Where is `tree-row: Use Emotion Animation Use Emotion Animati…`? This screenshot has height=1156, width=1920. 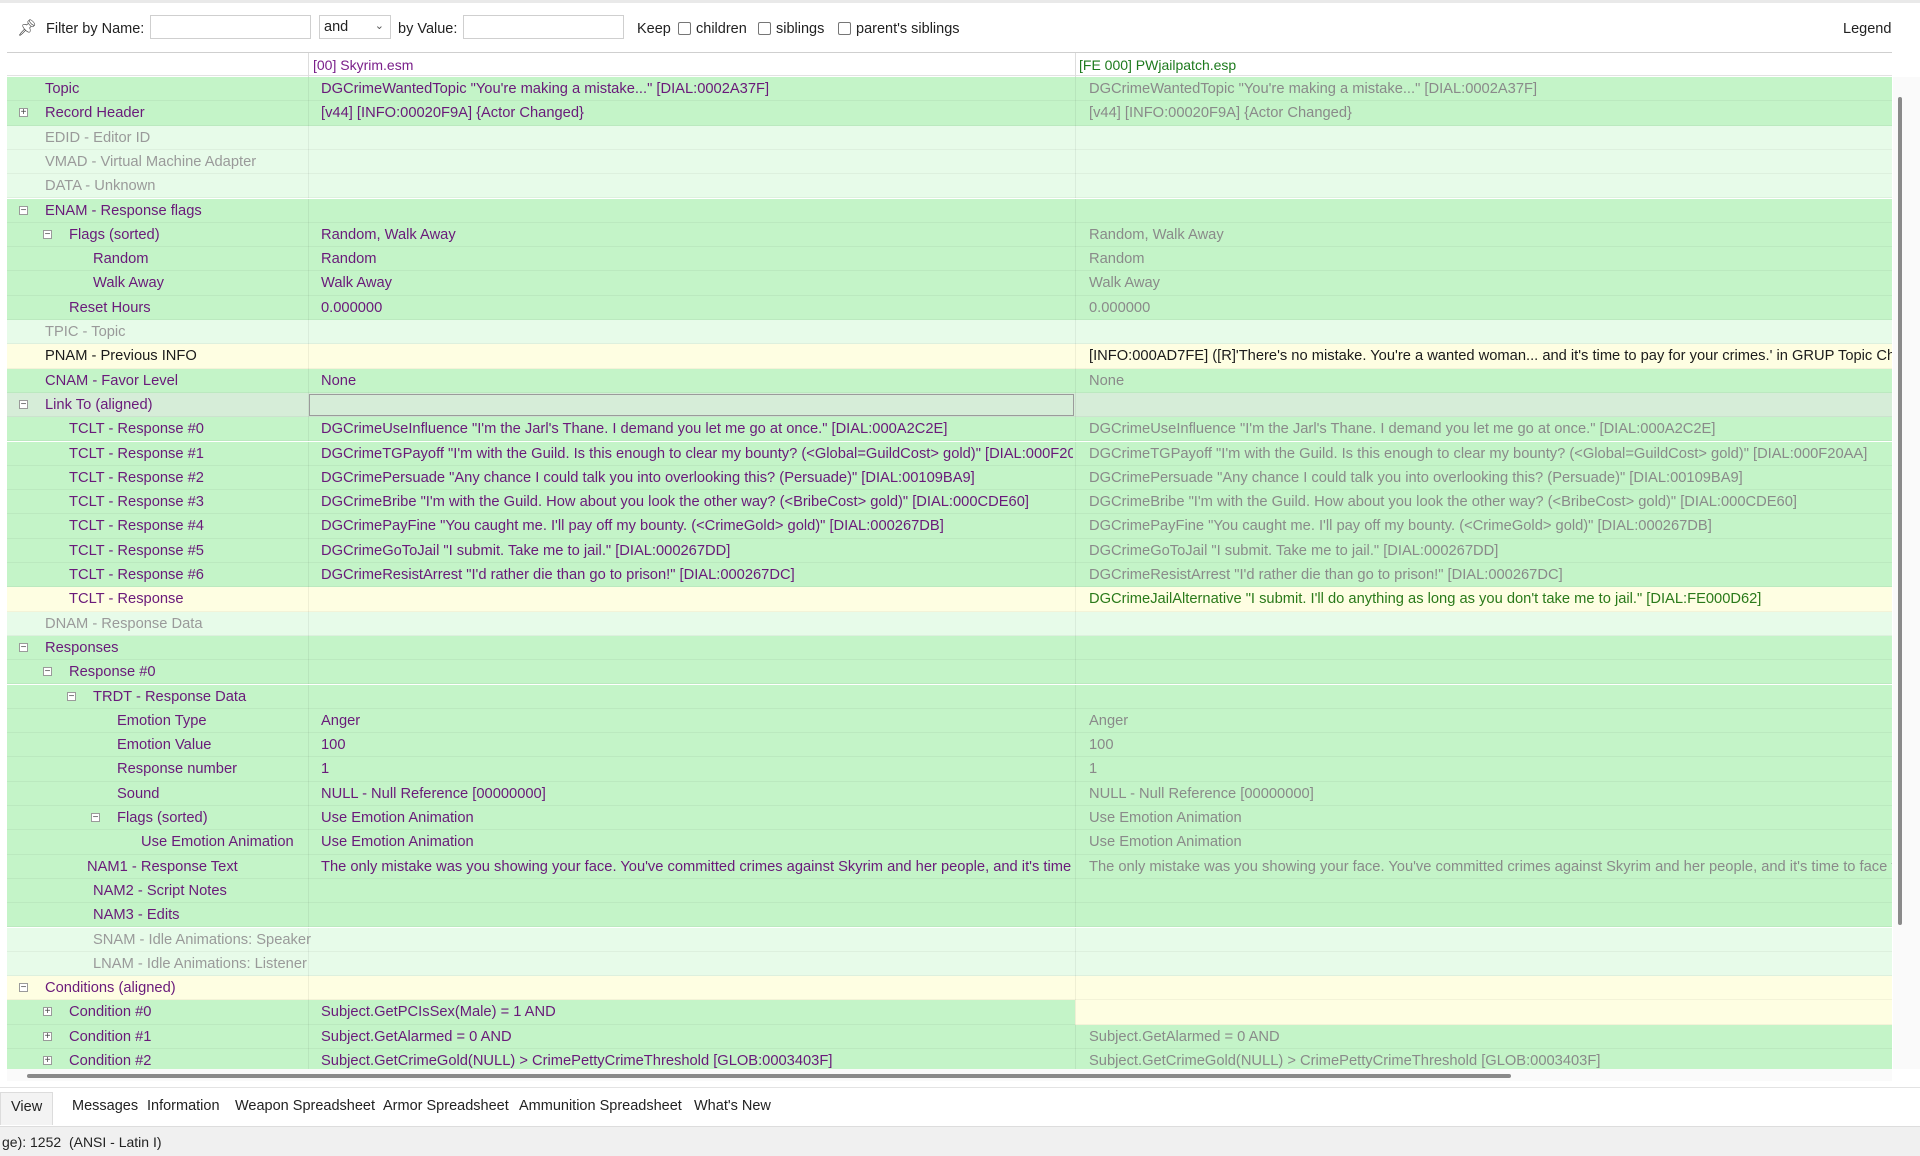 tree-row: Use Emotion Animation Use Emotion Animati… is located at coordinates (949, 842).